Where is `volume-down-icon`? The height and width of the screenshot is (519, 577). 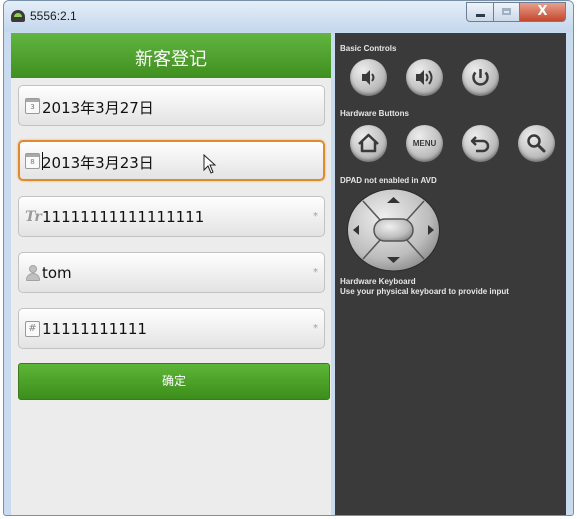
volume-down-icon is located at coordinates (368, 77).